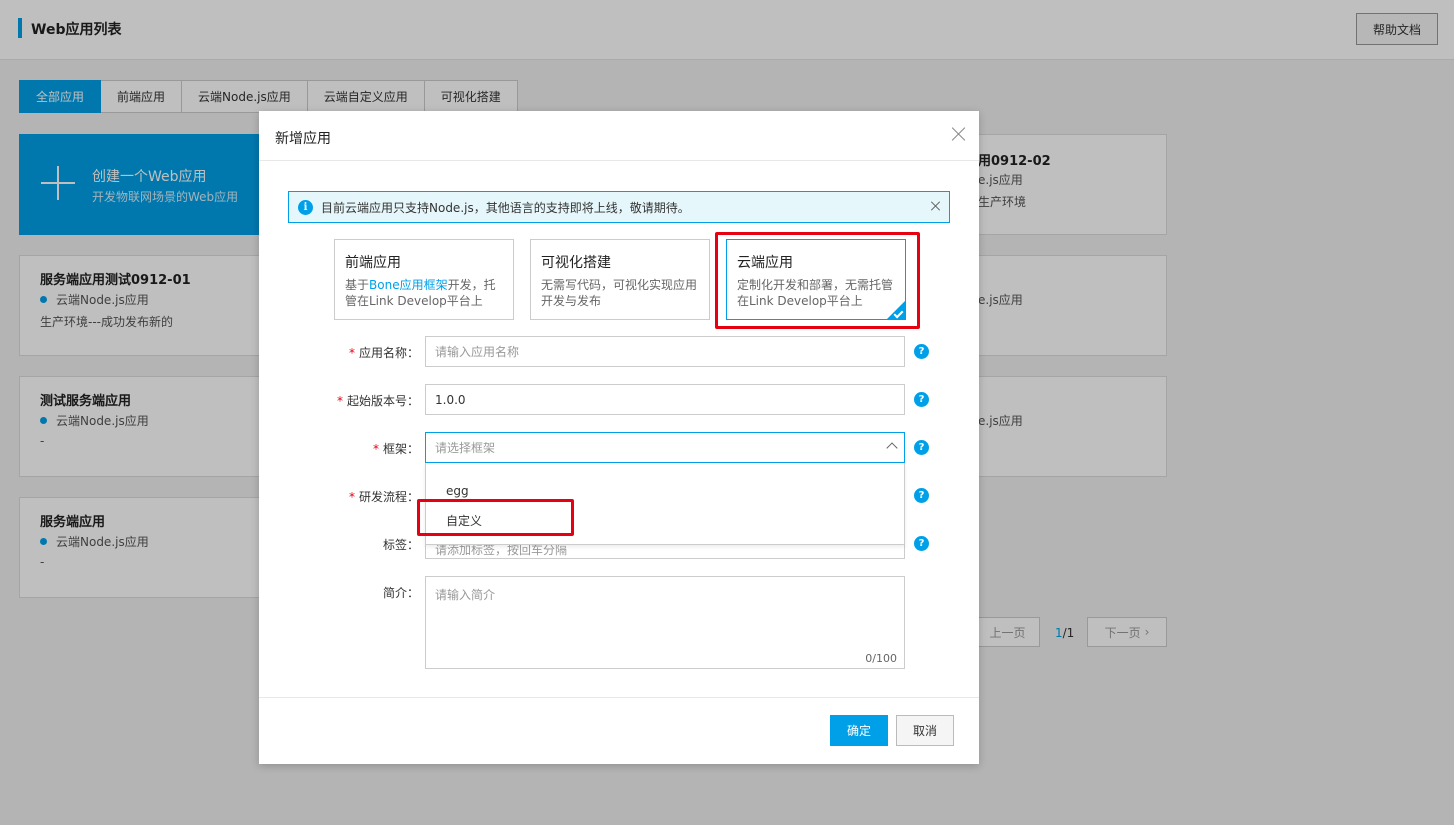 The height and width of the screenshot is (825, 1454). Describe the element at coordinates (408, 285) in the screenshot. I see `bone-framework-link: Bone应用框架` at that location.